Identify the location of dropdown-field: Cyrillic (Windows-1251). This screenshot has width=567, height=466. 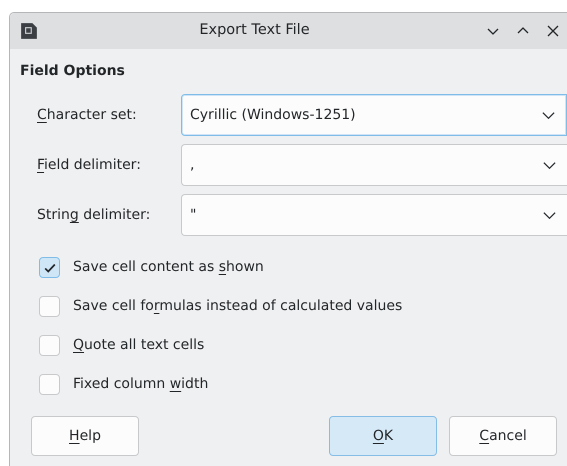
(374, 115).